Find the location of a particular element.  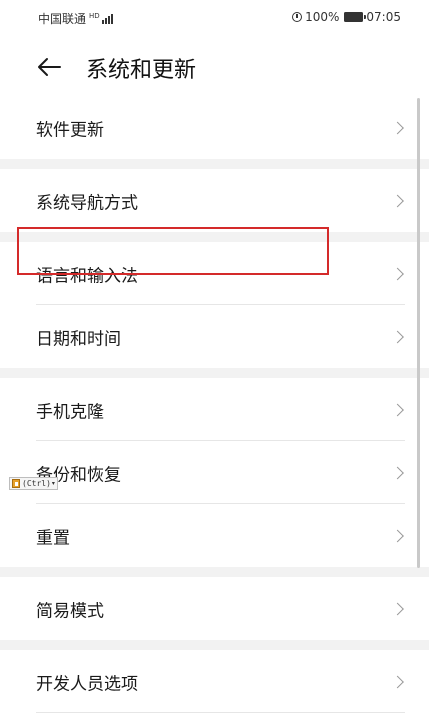

hd-label: HD is located at coordinates (94, 16).